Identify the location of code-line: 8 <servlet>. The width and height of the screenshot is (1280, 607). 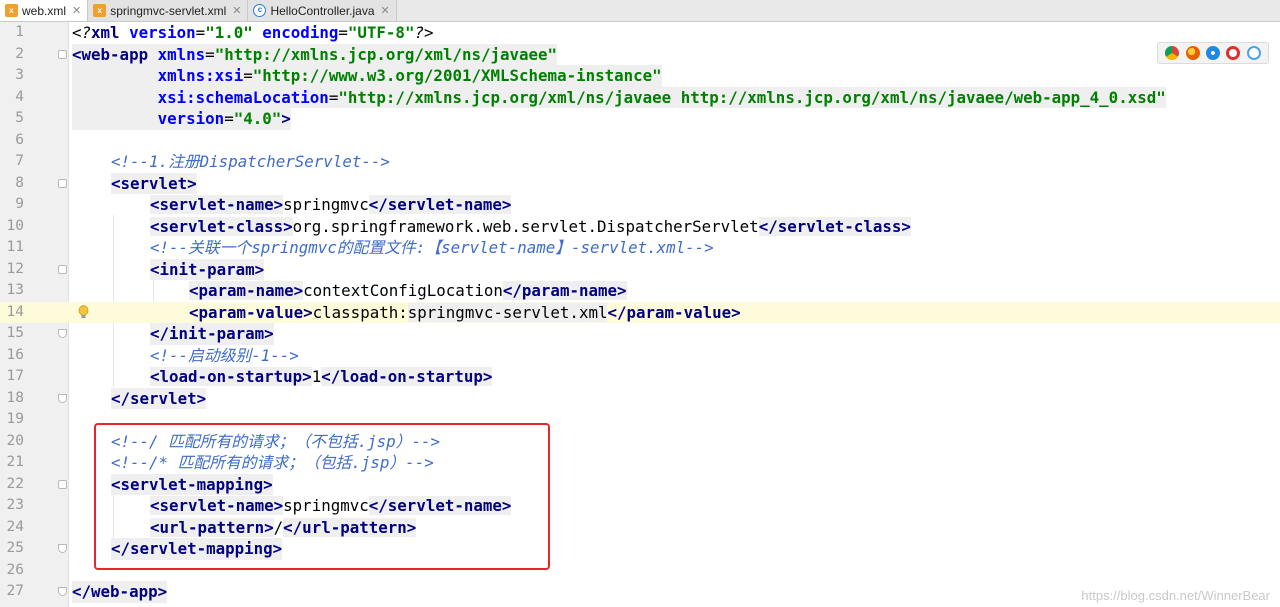
(640, 183).